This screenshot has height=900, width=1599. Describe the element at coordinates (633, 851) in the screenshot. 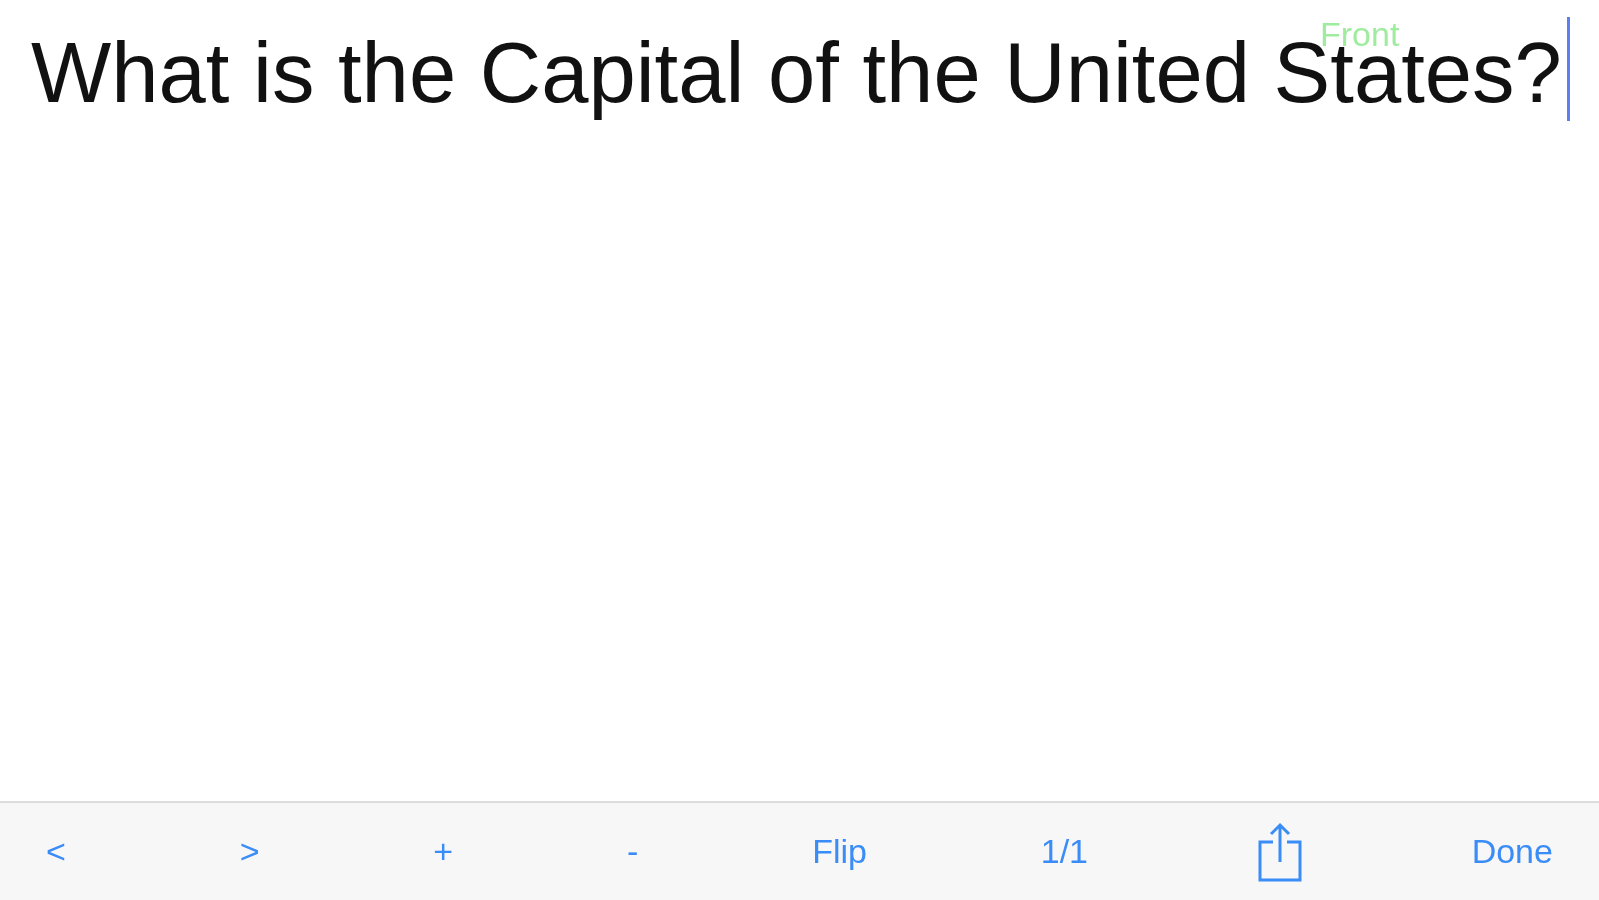

I see `remove-button: -` at that location.